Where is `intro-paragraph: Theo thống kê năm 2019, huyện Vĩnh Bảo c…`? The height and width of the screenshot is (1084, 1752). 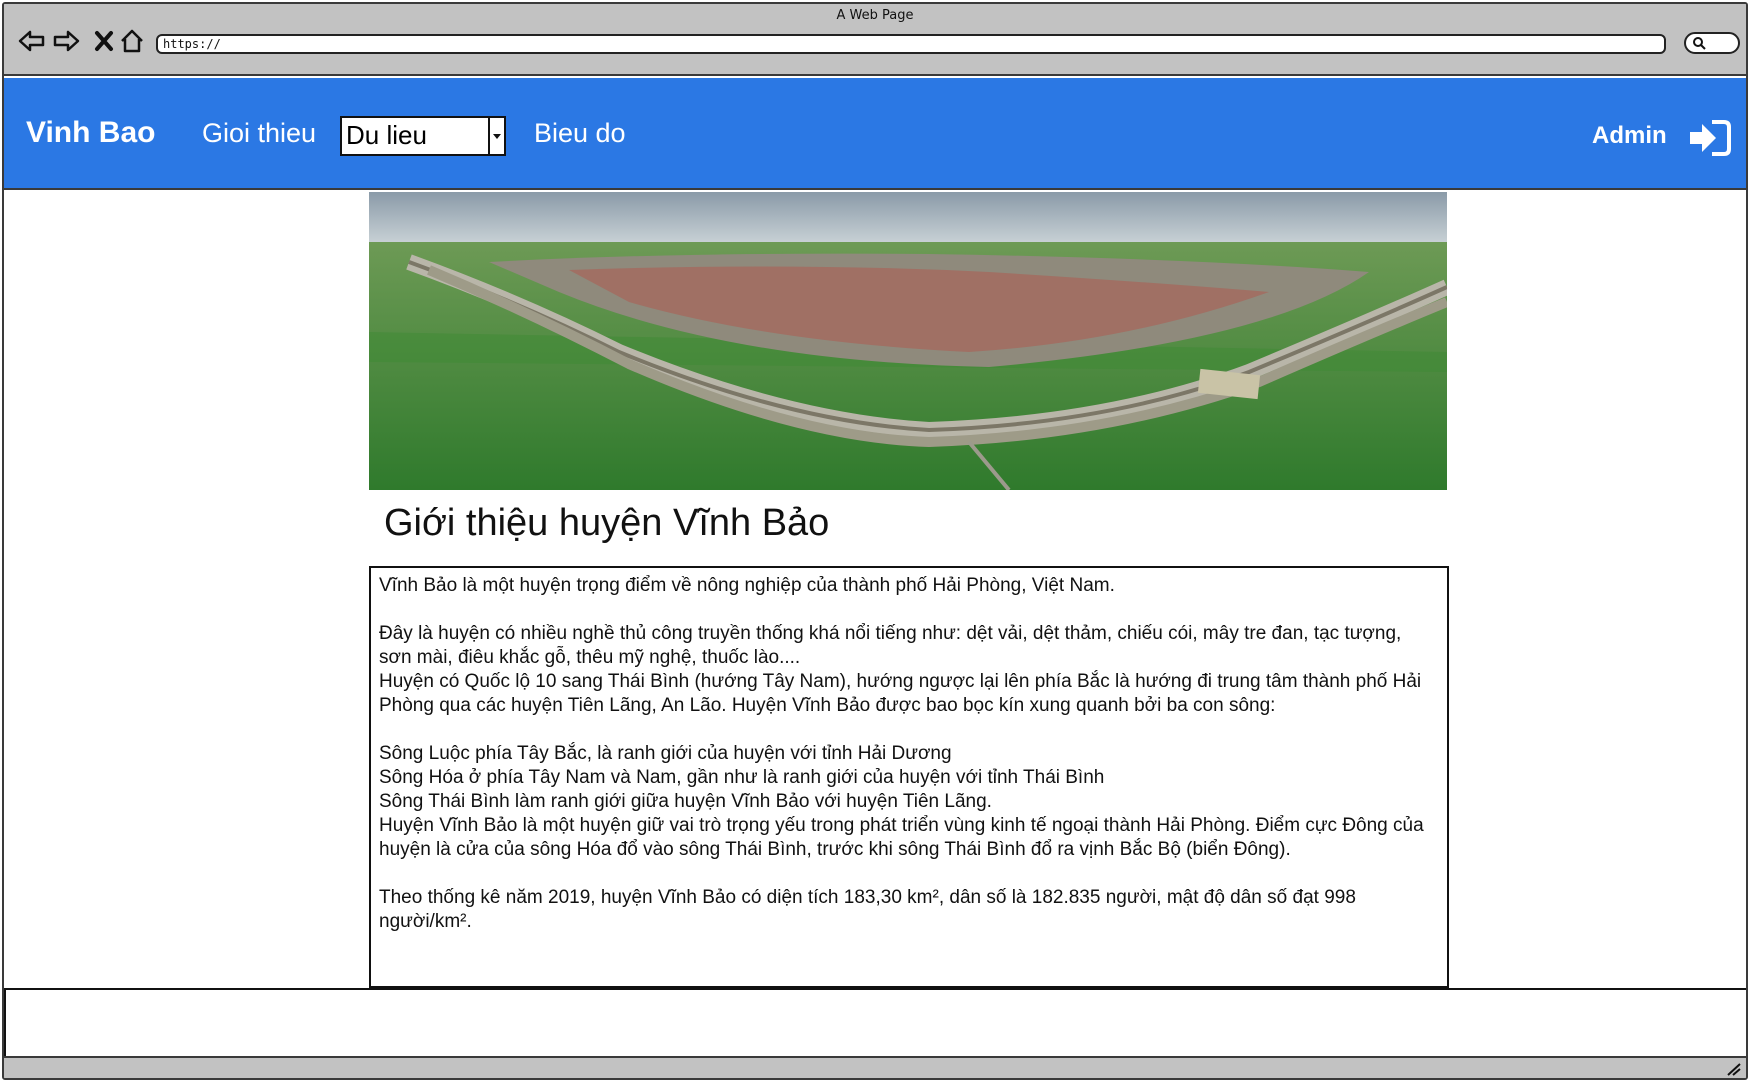 intro-paragraph: Theo thống kê năm 2019, huyện Vĩnh Bảo c… is located at coordinates (867, 909).